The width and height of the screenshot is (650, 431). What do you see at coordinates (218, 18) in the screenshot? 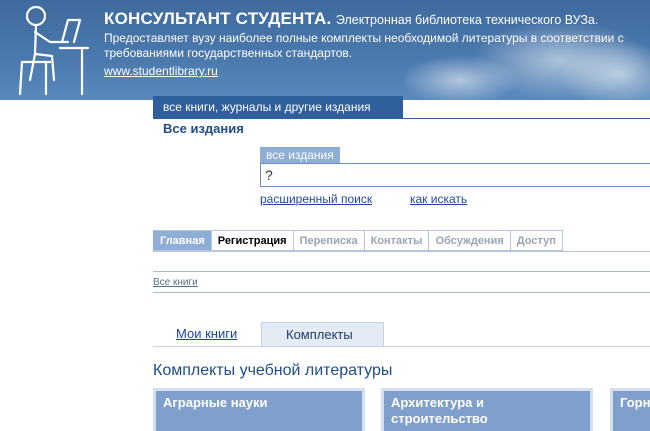
I see `site-title-main: КОНСУЛЬТАНТ СТУДЕНТА.` at bounding box center [218, 18].